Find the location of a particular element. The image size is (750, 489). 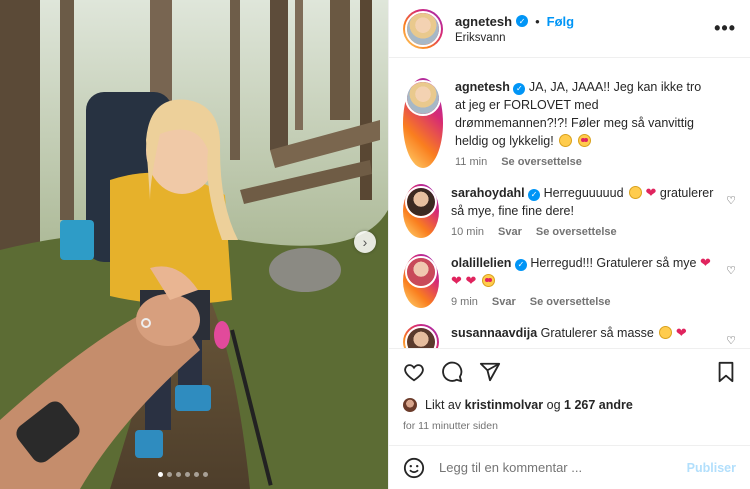

emoji-picker-icon is located at coordinates (414, 468).